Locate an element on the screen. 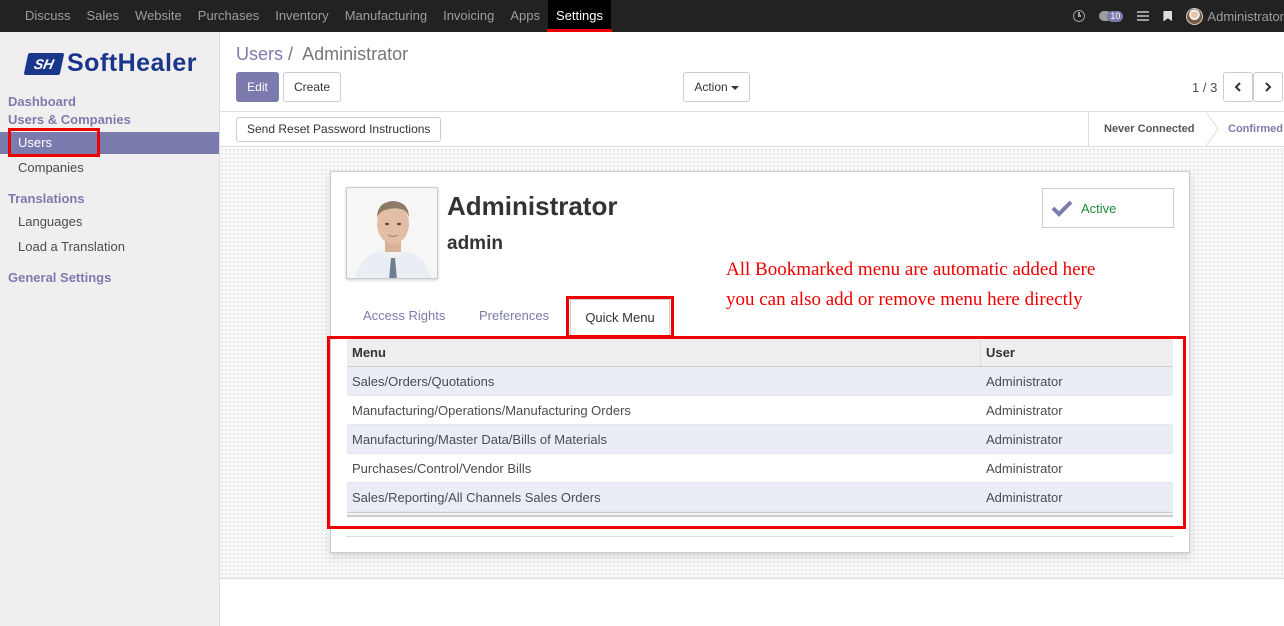 The width and height of the screenshot is (1284, 626). breadcrumb-current: Administrator is located at coordinates (355, 54).